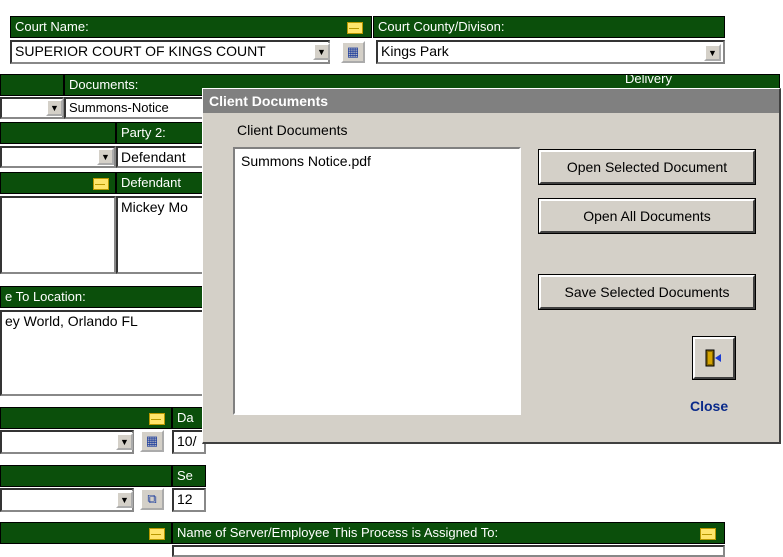  Describe the element at coordinates (103, 353) in the screenshot. I see `location-textarea: ey World, Orlando FL` at that location.